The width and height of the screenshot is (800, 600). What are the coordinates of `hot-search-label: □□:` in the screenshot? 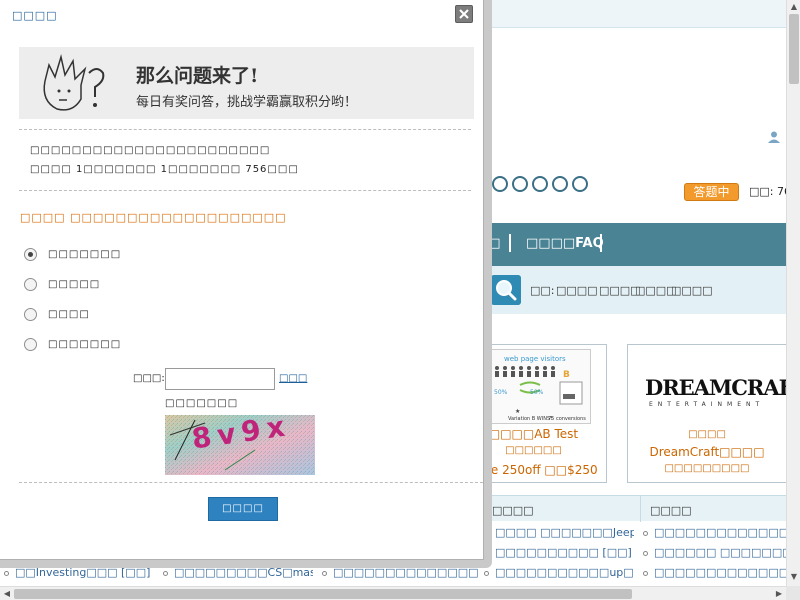 It's located at (542, 290).